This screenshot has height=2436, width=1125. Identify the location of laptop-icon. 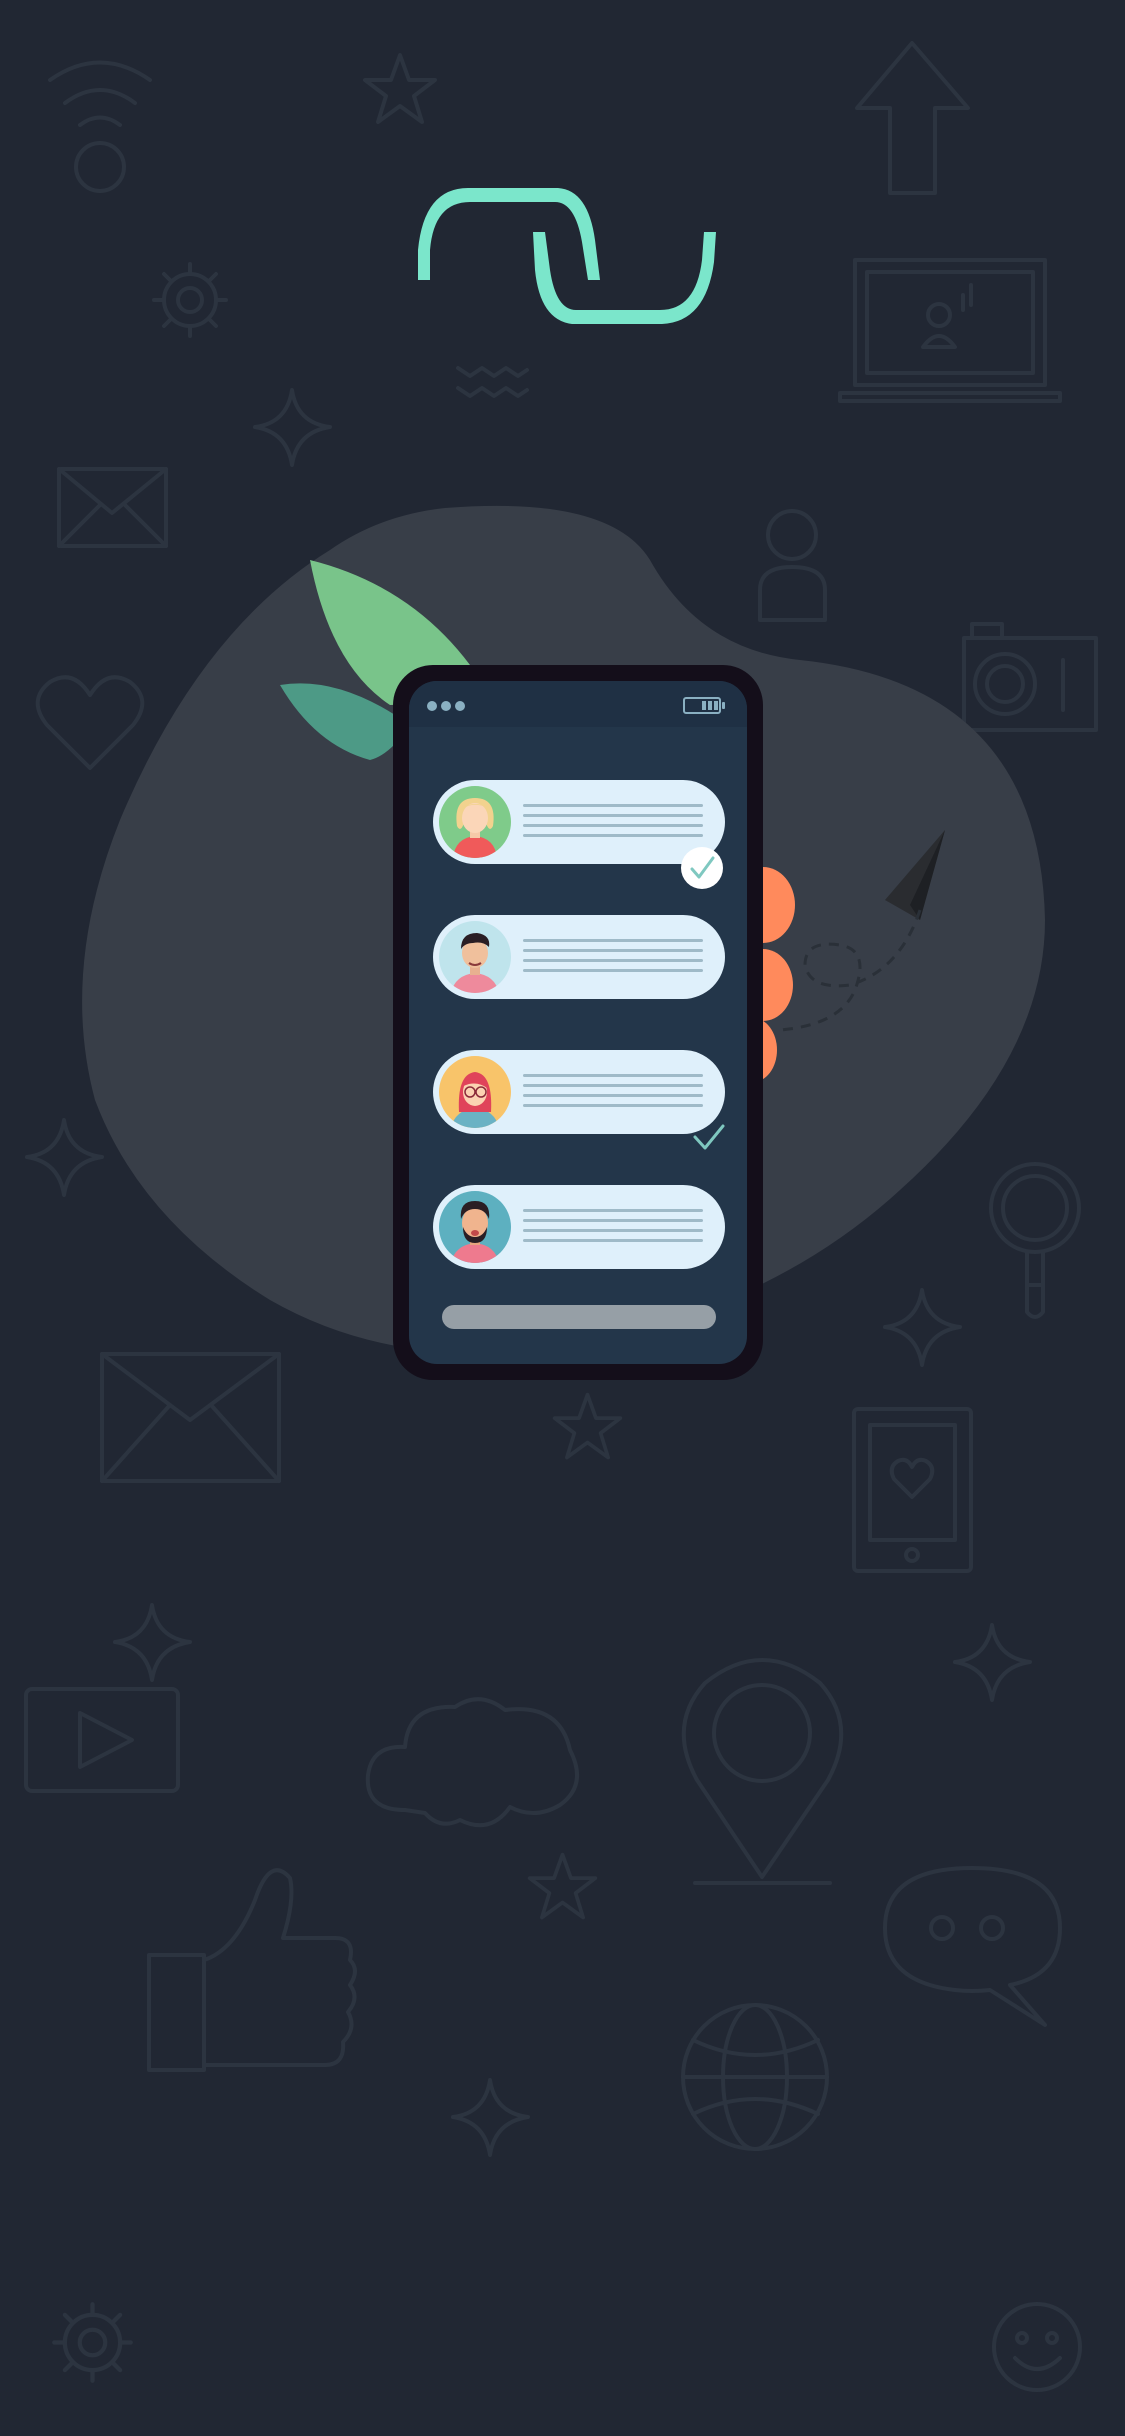
(950, 330).